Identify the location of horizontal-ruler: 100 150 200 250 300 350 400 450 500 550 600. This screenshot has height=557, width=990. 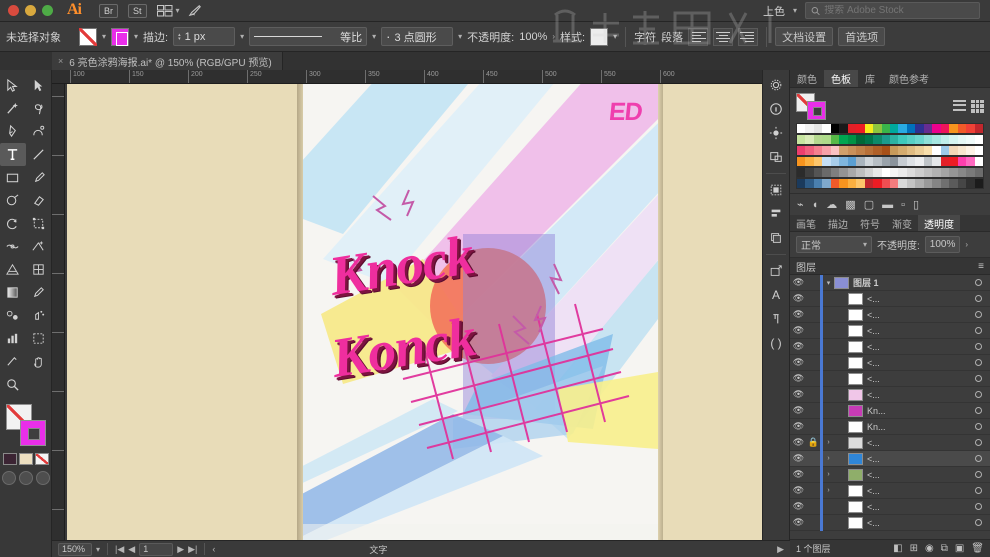
(414, 77).